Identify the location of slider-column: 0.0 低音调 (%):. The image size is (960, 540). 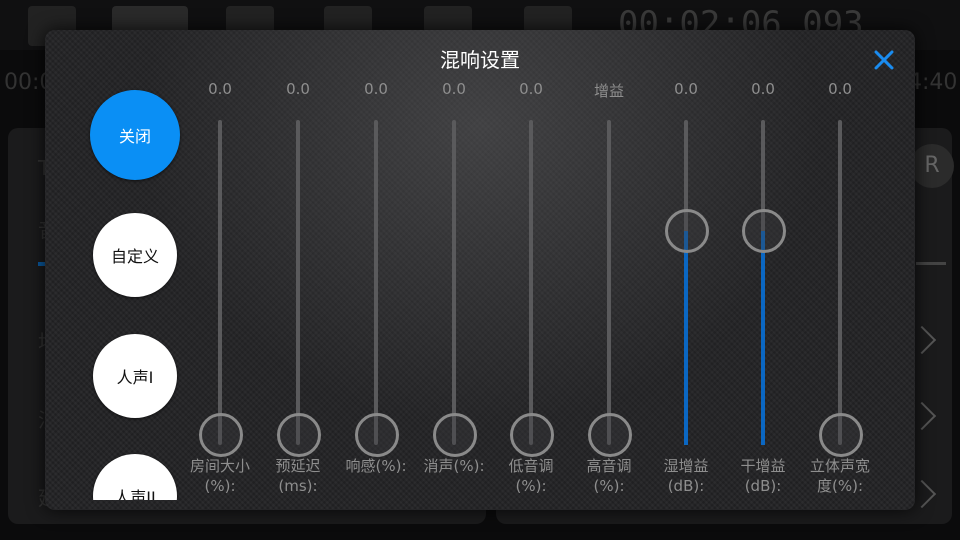
(531, 265).